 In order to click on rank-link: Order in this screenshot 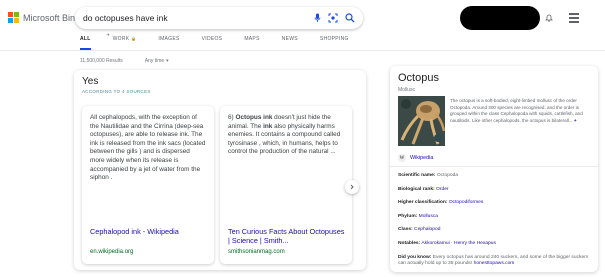, I will do `click(442, 189)`.